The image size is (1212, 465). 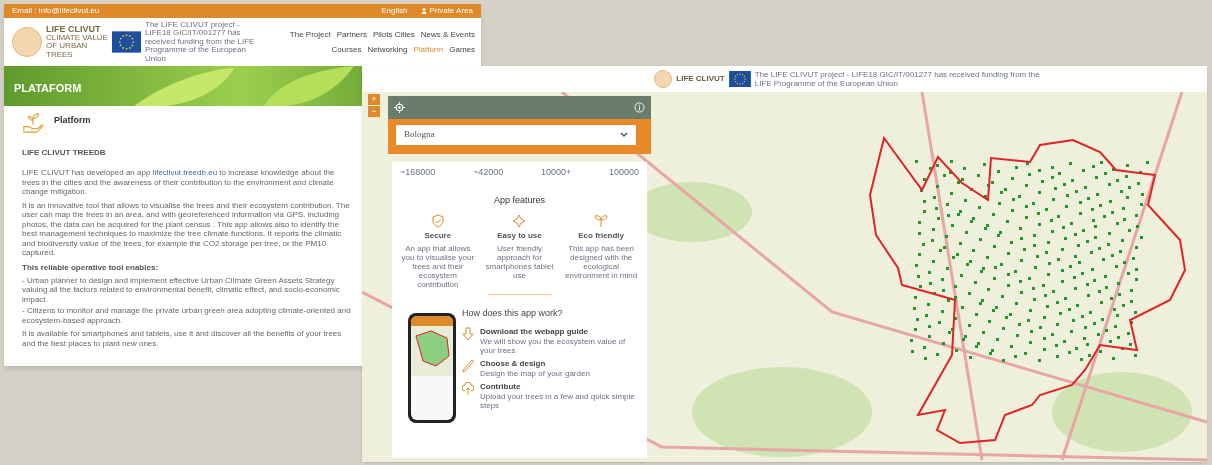 I want to click on city-area-drawing, so click(x=432, y=348).